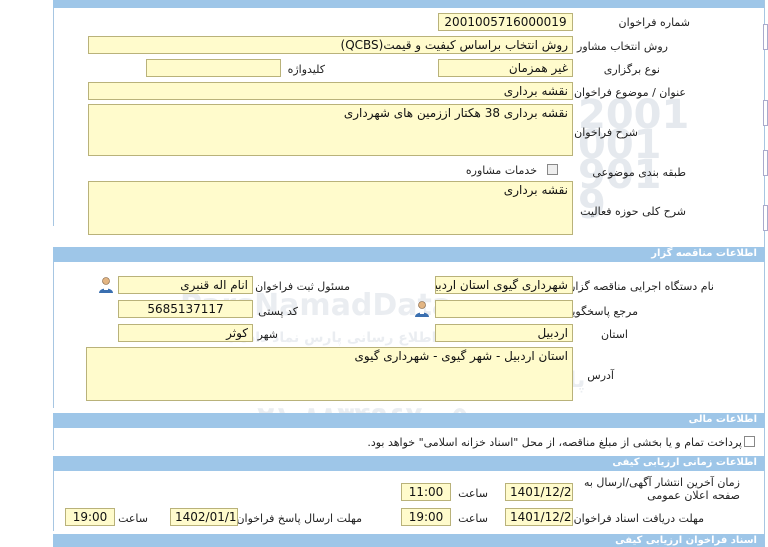  What do you see at coordinates (409, 4) in the screenshot?
I see `top-section-bar` at bounding box center [409, 4].